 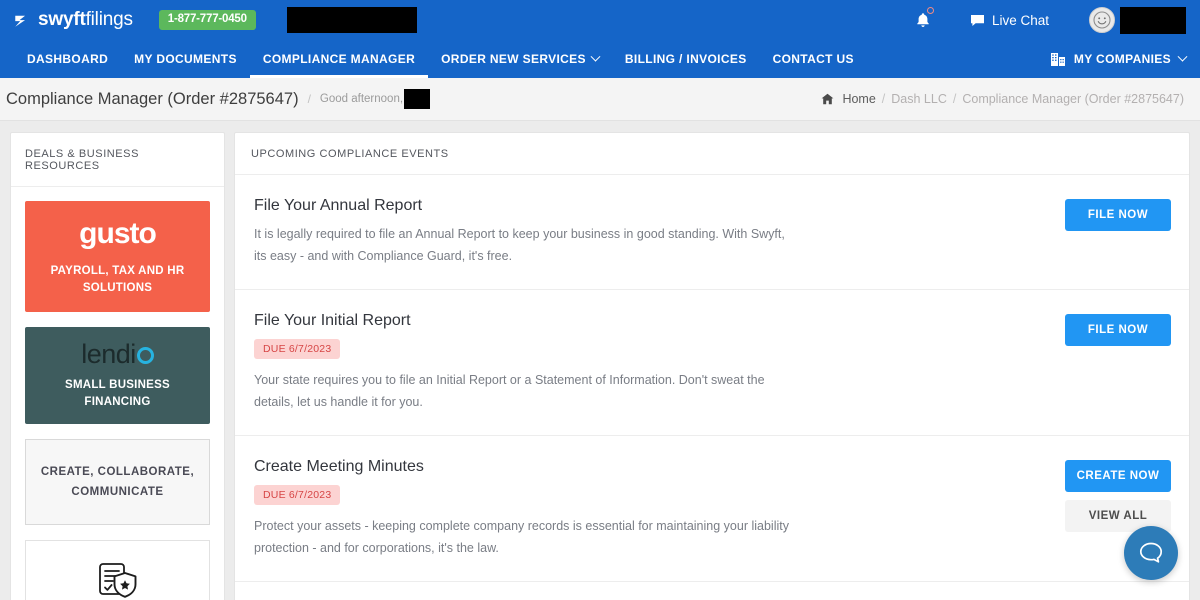 I want to click on promo-card-insurance: FREE BUSINESS INSURANCE QUOTES, so click(x=117, y=569).